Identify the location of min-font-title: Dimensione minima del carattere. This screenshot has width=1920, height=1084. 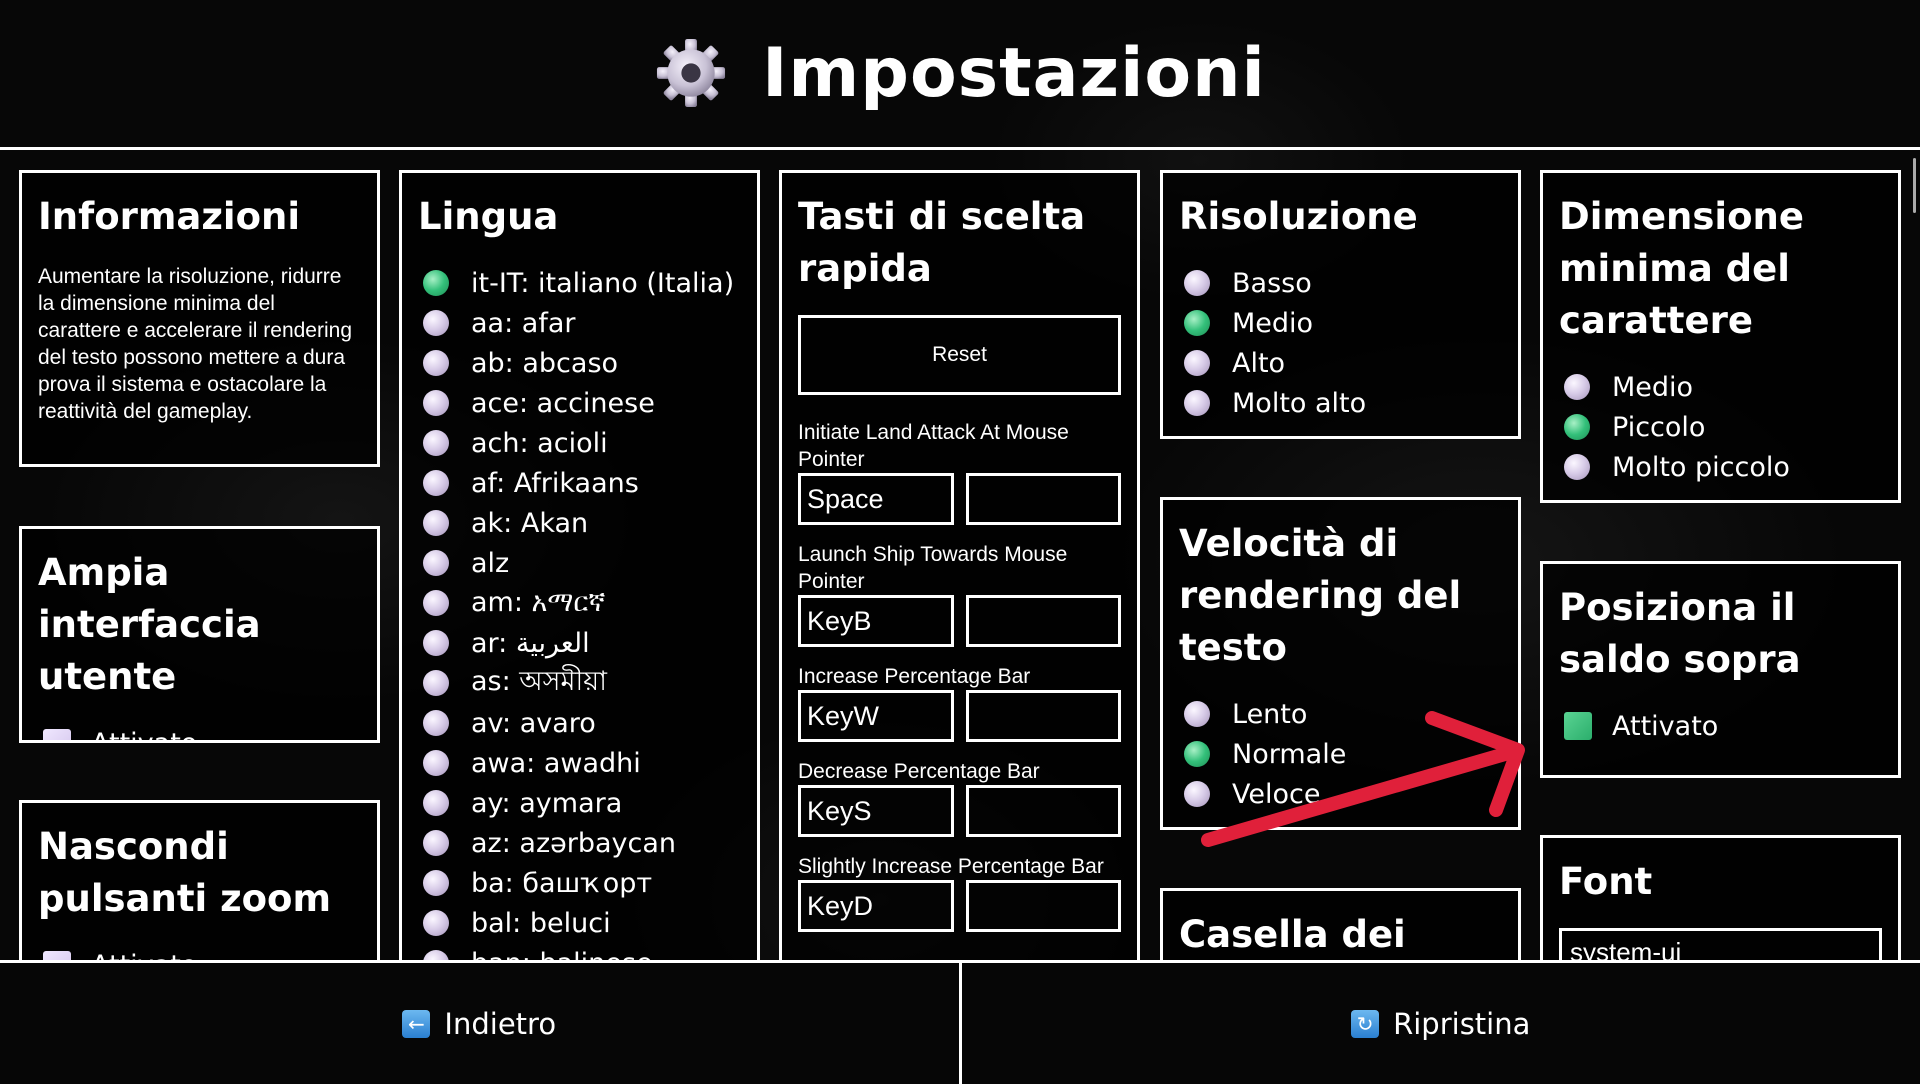
(1681, 268).